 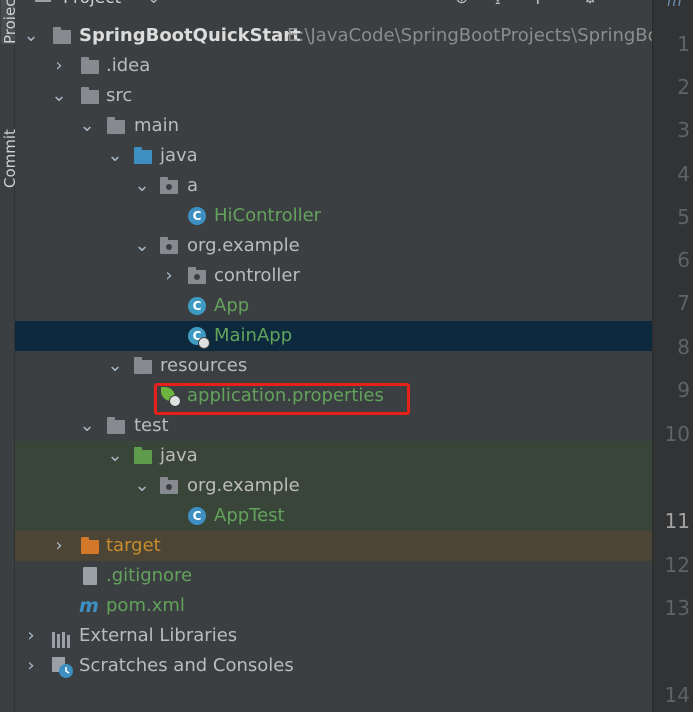 I want to click on tree-item-label: HiController, so click(x=268, y=215).